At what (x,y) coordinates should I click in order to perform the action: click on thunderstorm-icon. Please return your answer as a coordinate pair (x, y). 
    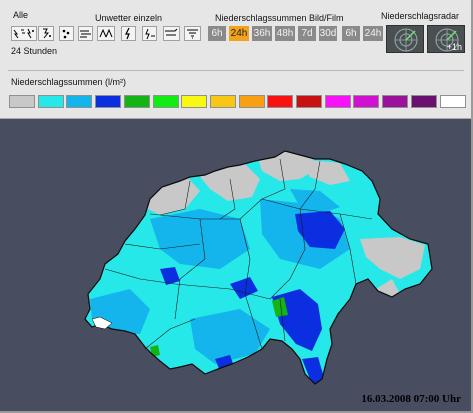
    Looking at the image, I should click on (149, 33).